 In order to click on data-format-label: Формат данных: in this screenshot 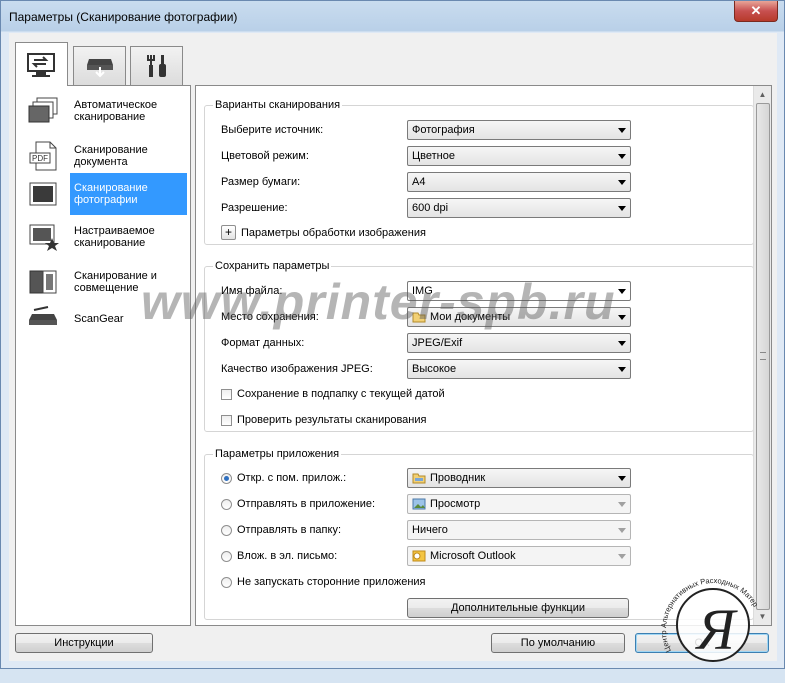, I will do `click(263, 343)`.